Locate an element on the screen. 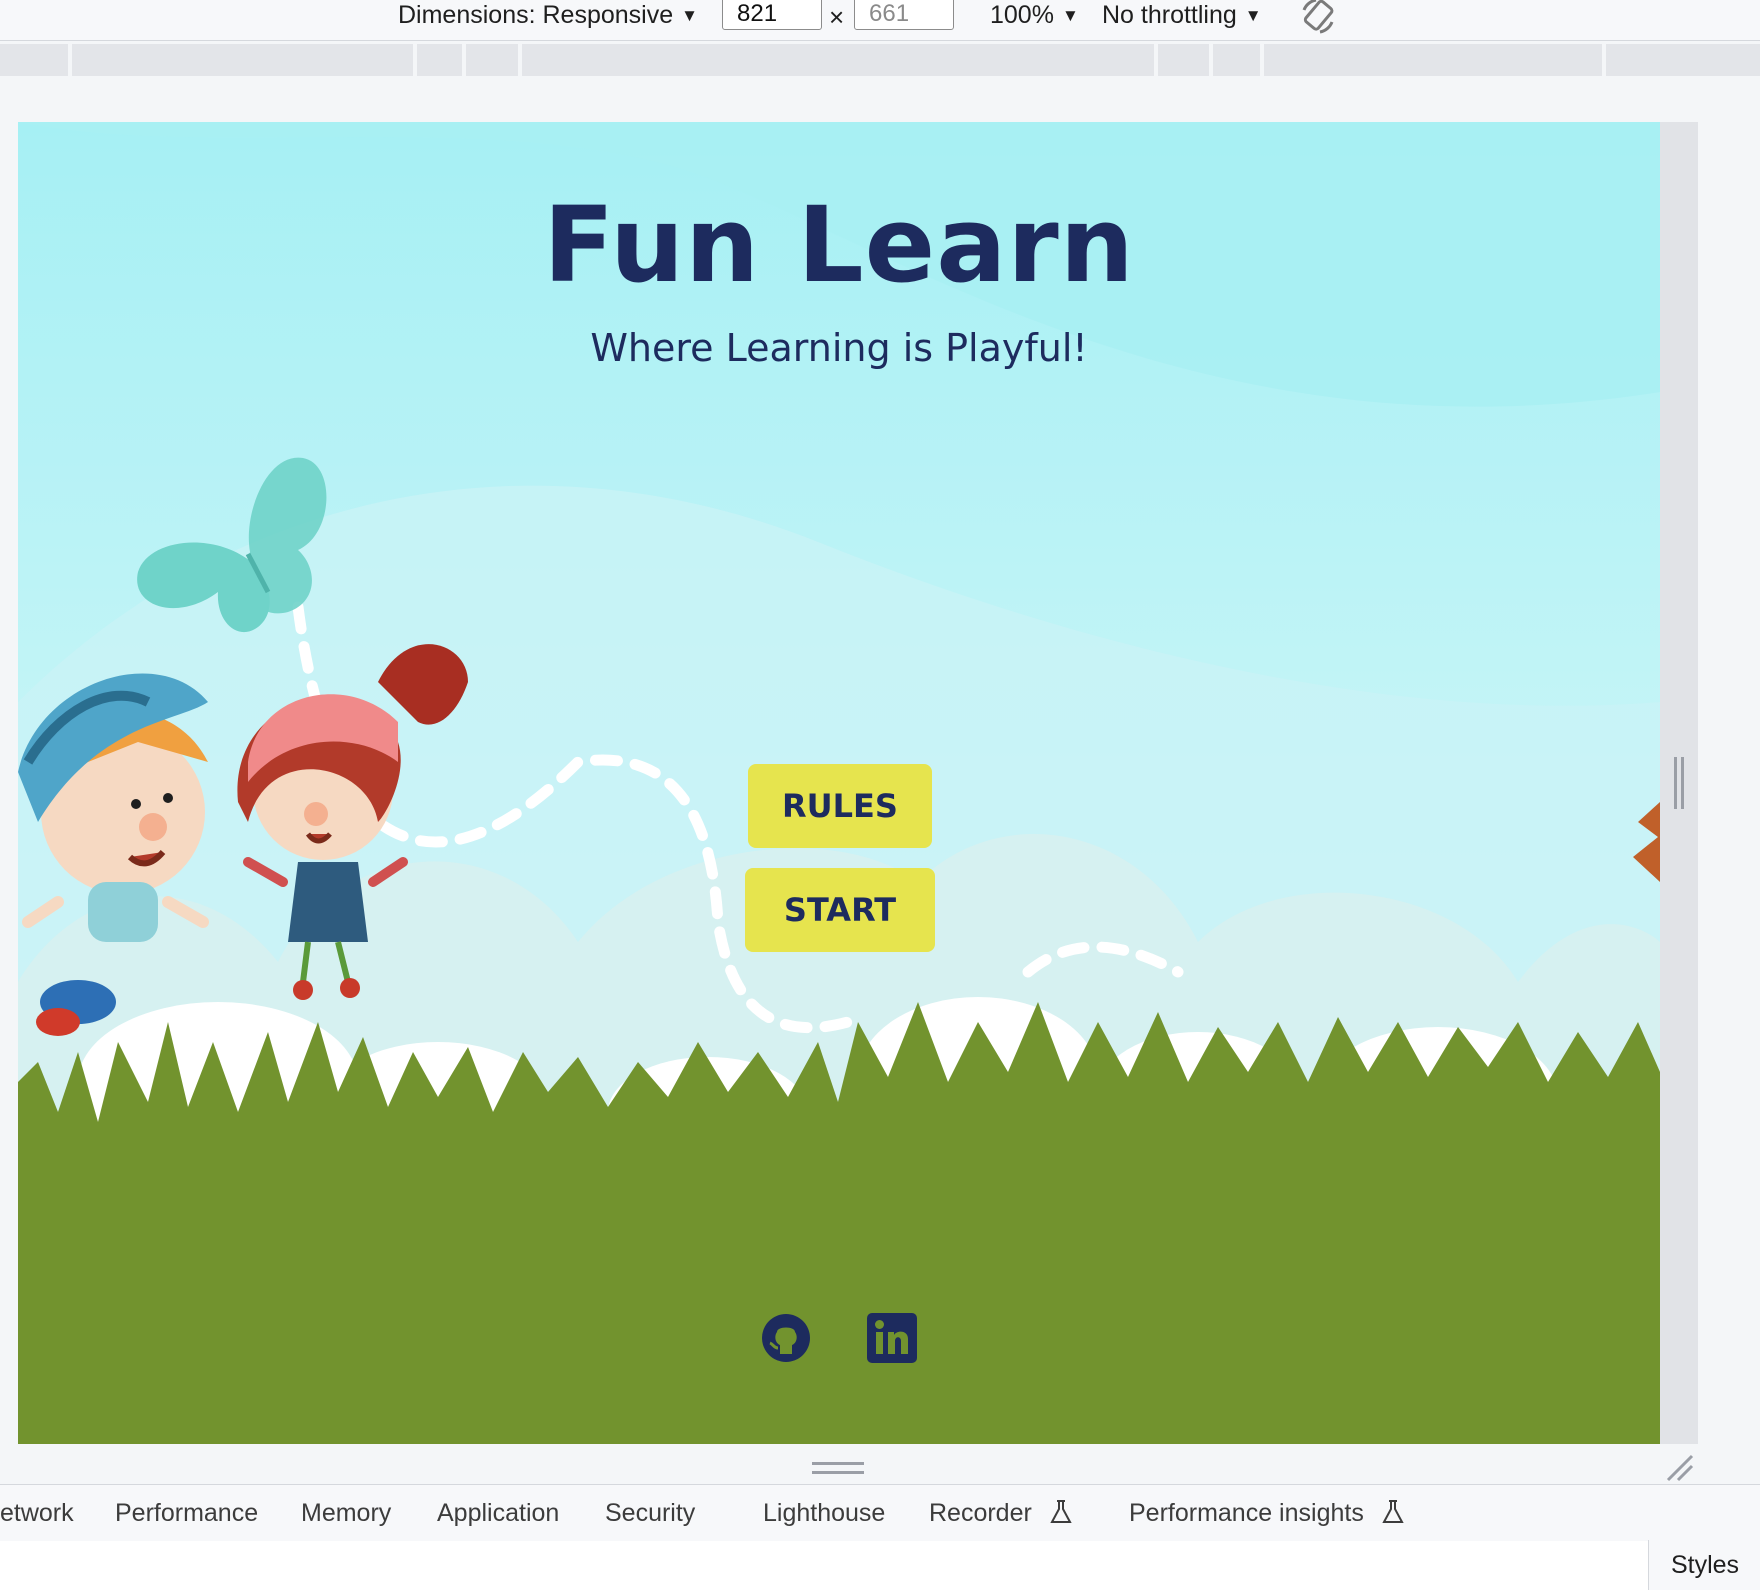 This screenshot has width=1760, height=1590. height-input: 661 is located at coordinates (904, 15).